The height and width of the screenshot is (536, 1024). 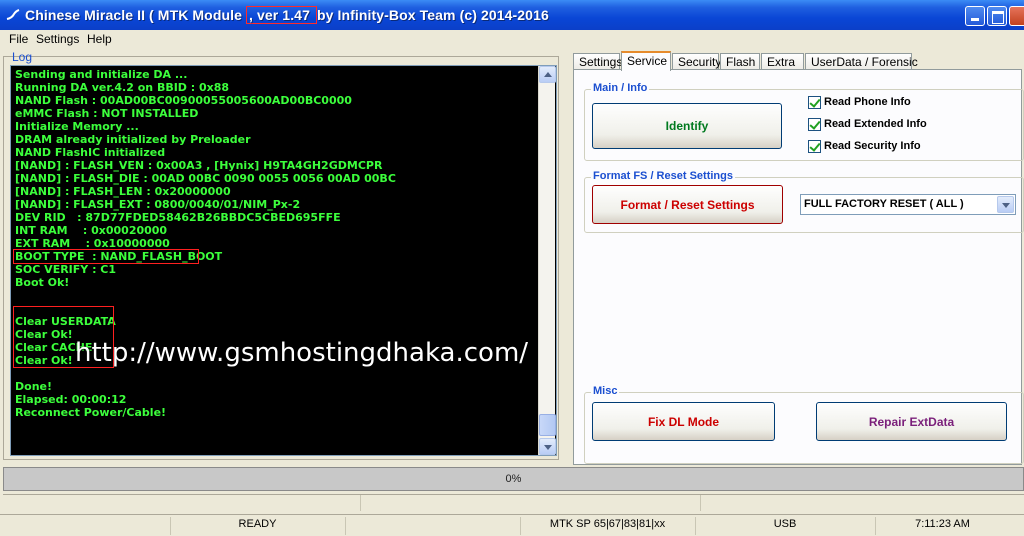 What do you see at coordinates (547, 74) in the screenshot?
I see `scroll-up-arrow-icon` at bounding box center [547, 74].